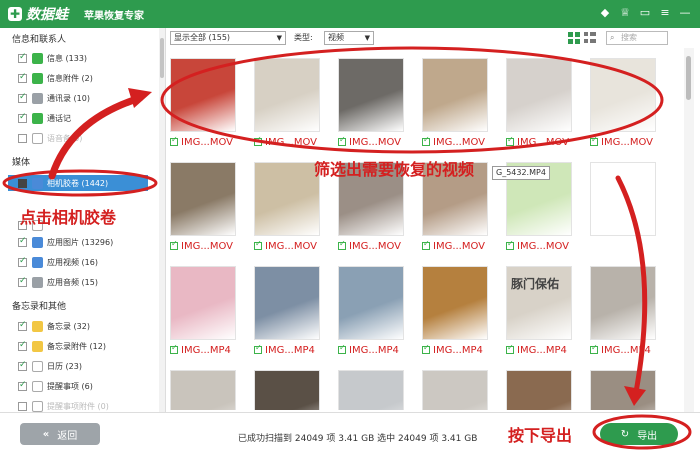  What do you see at coordinates (162, 220) in the screenshot?
I see `sidebar-scrollbar` at bounding box center [162, 220].